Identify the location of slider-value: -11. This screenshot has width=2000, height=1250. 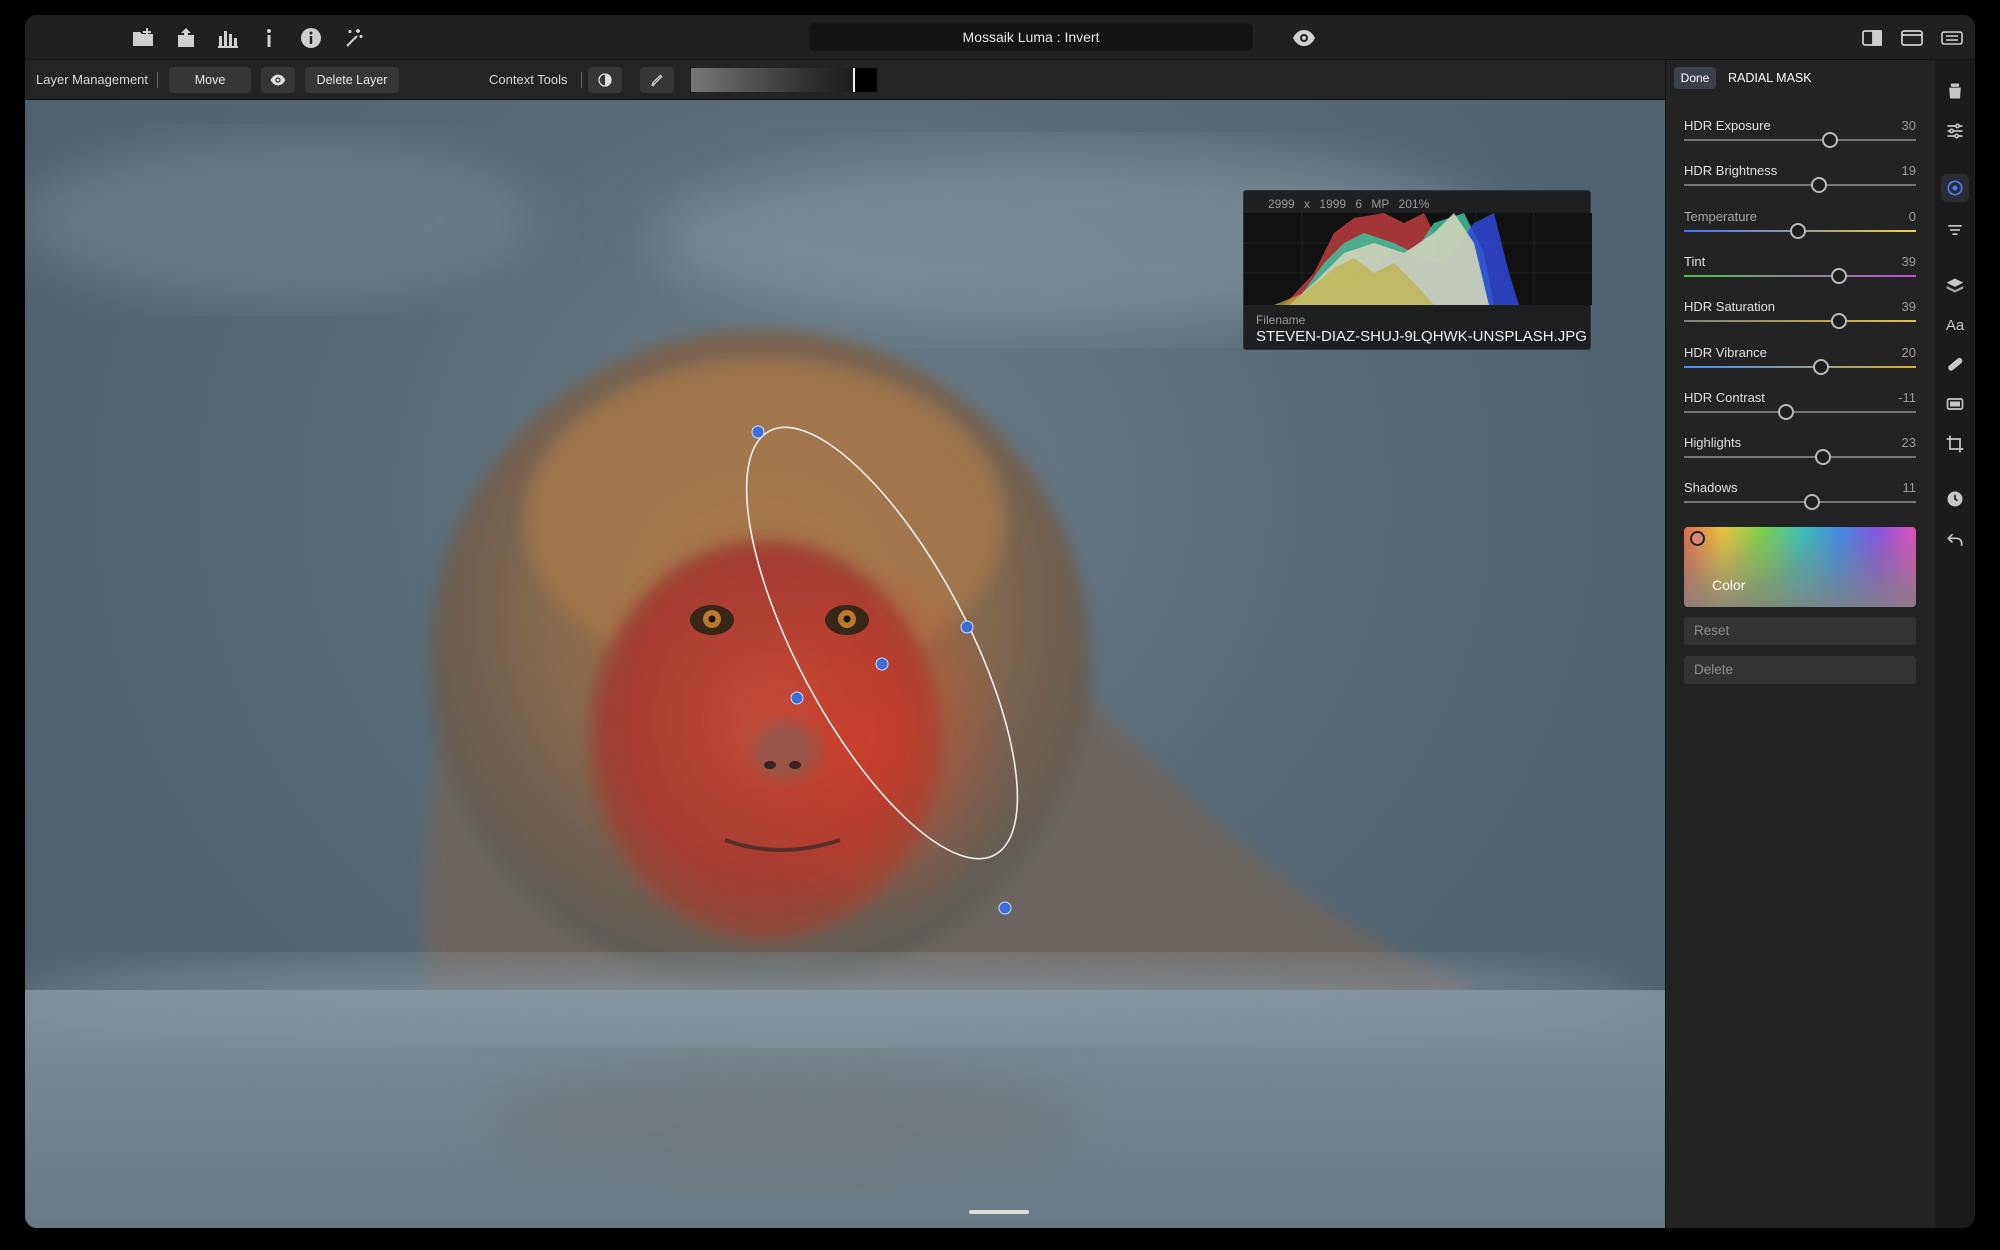
(1907, 397).